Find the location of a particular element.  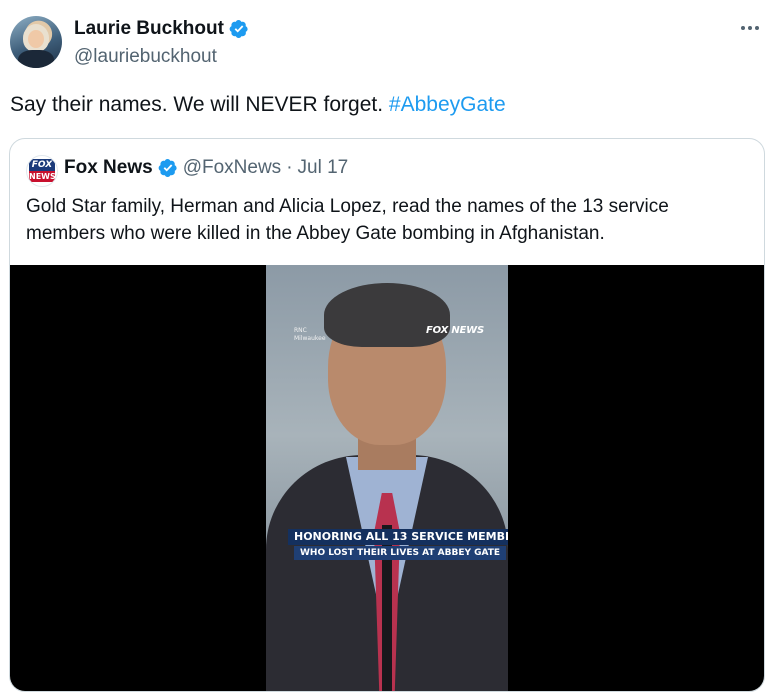

hashtag-link: #AbbeyGate is located at coordinates (447, 104).